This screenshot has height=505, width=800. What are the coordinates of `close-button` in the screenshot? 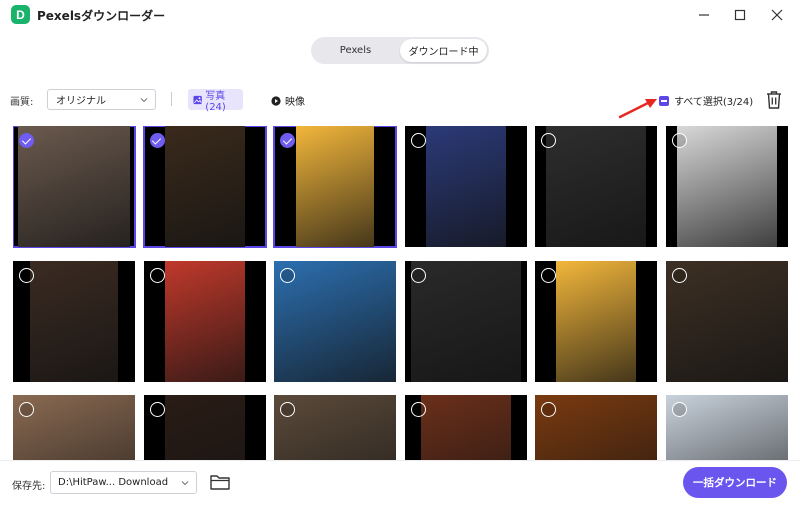 It's located at (777, 15).